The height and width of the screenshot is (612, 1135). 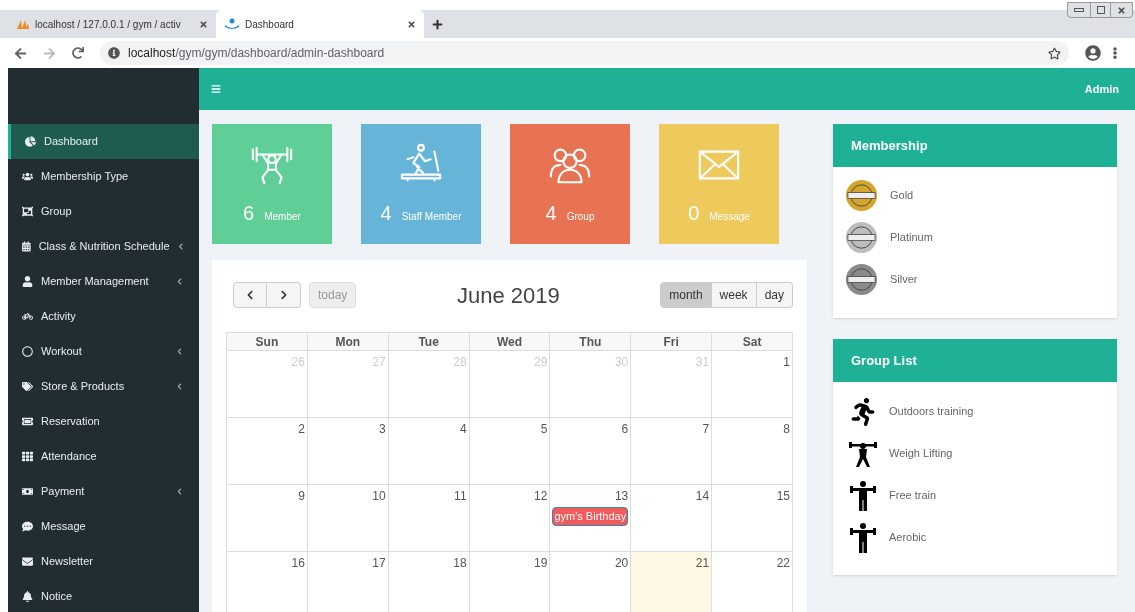 What do you see at coordinates (591, 451) in the screenshot?
I see `day-cell: 6` at bounding box center [591, 451].